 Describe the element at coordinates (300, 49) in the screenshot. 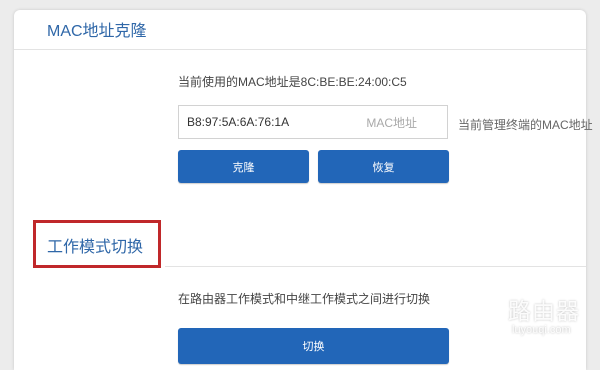

I see `mac-clone-divider` at that location.